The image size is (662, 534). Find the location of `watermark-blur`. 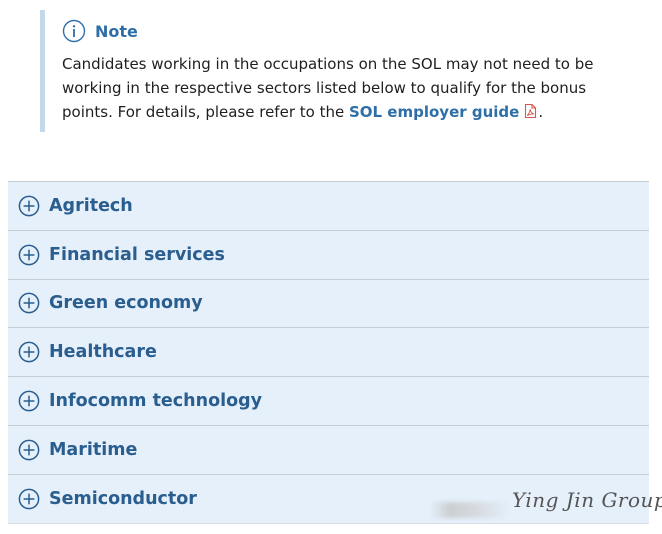

watermark-blur is located at coordinates (470, 510).